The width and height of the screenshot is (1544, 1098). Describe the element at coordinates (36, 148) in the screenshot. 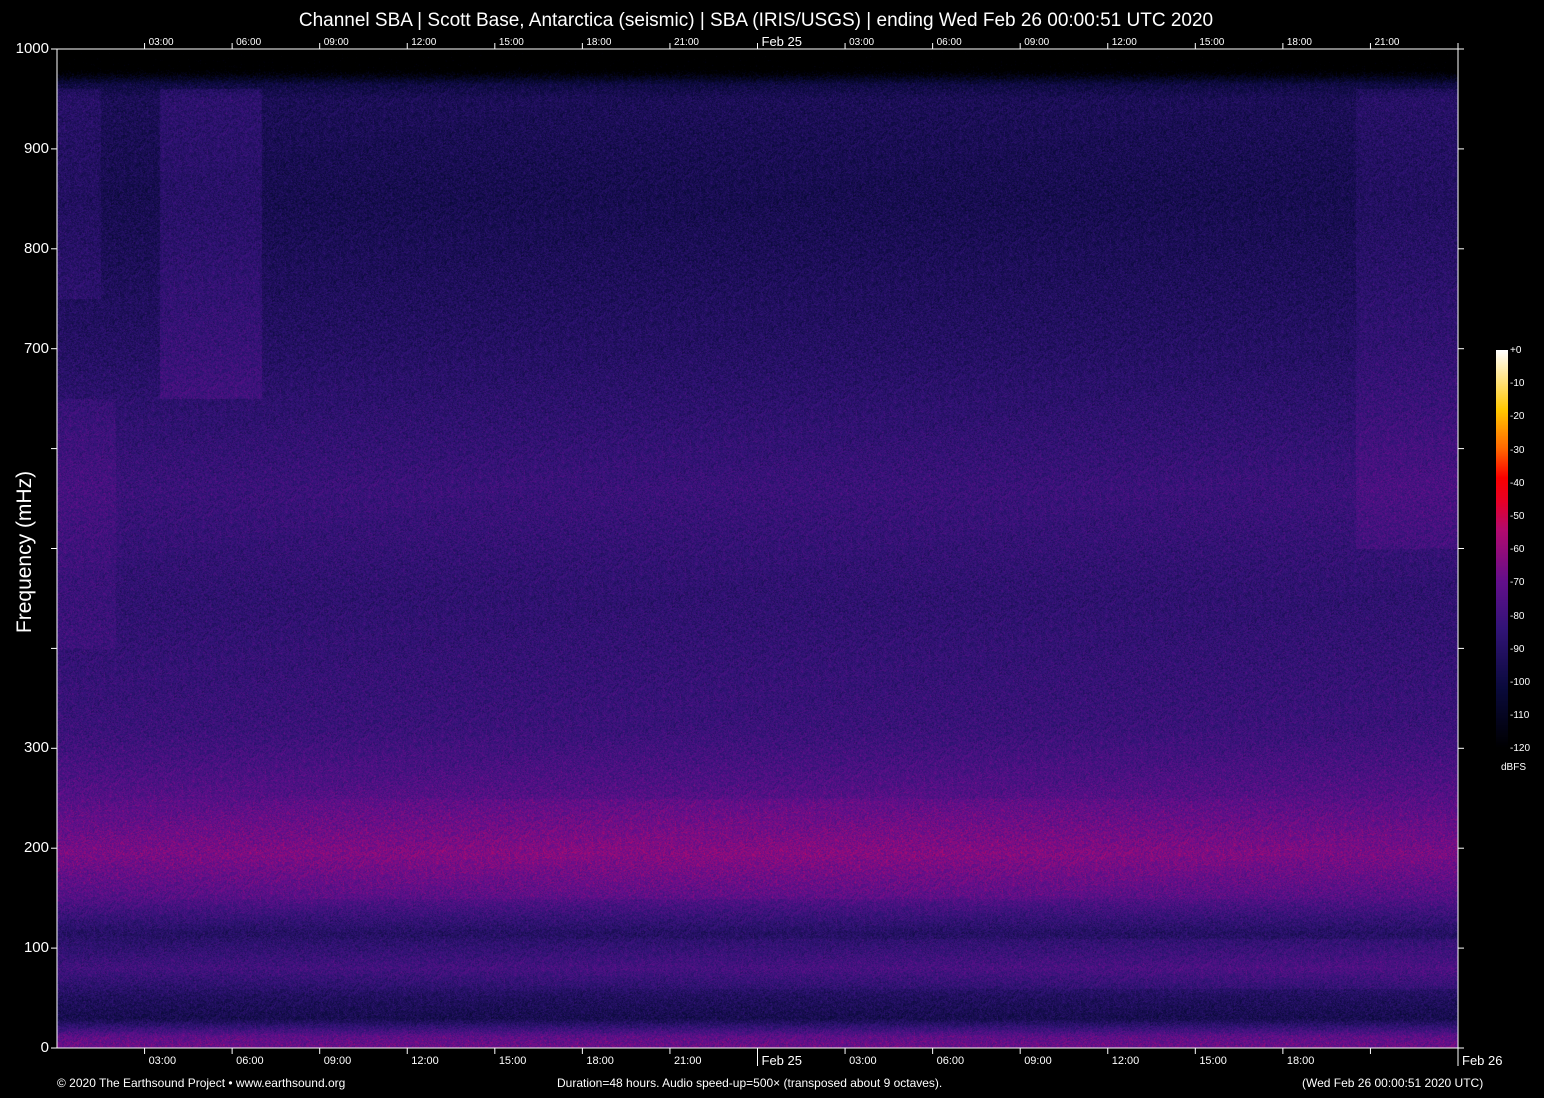

I see `y-tick-label: 900` at that location.